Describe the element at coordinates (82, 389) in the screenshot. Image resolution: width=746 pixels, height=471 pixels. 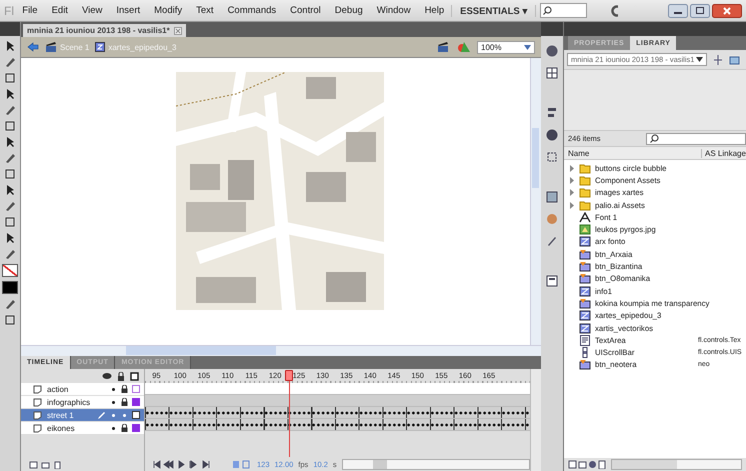
I see `layer-row: action` at that location.